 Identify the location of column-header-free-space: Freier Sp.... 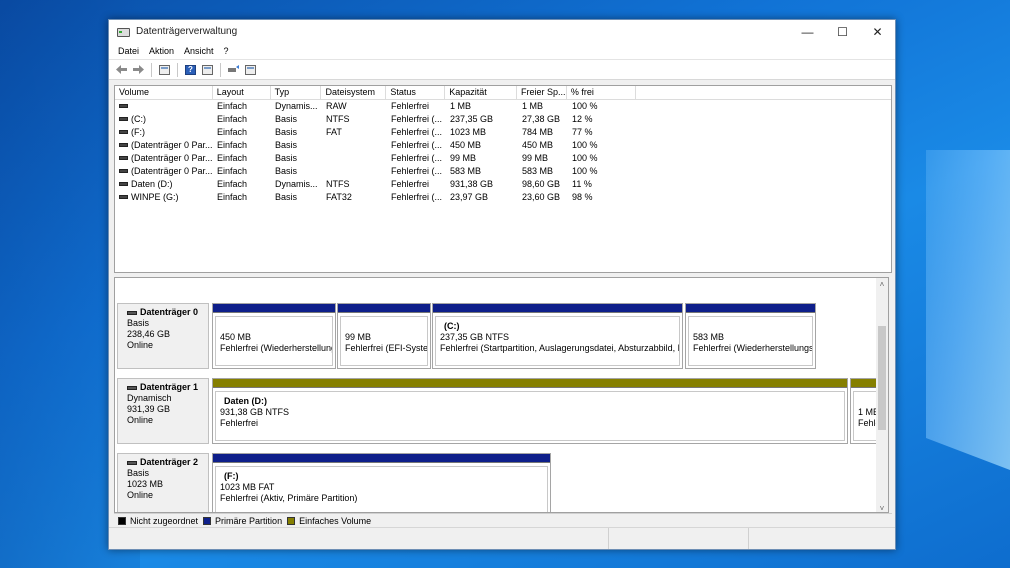
(542, 92).